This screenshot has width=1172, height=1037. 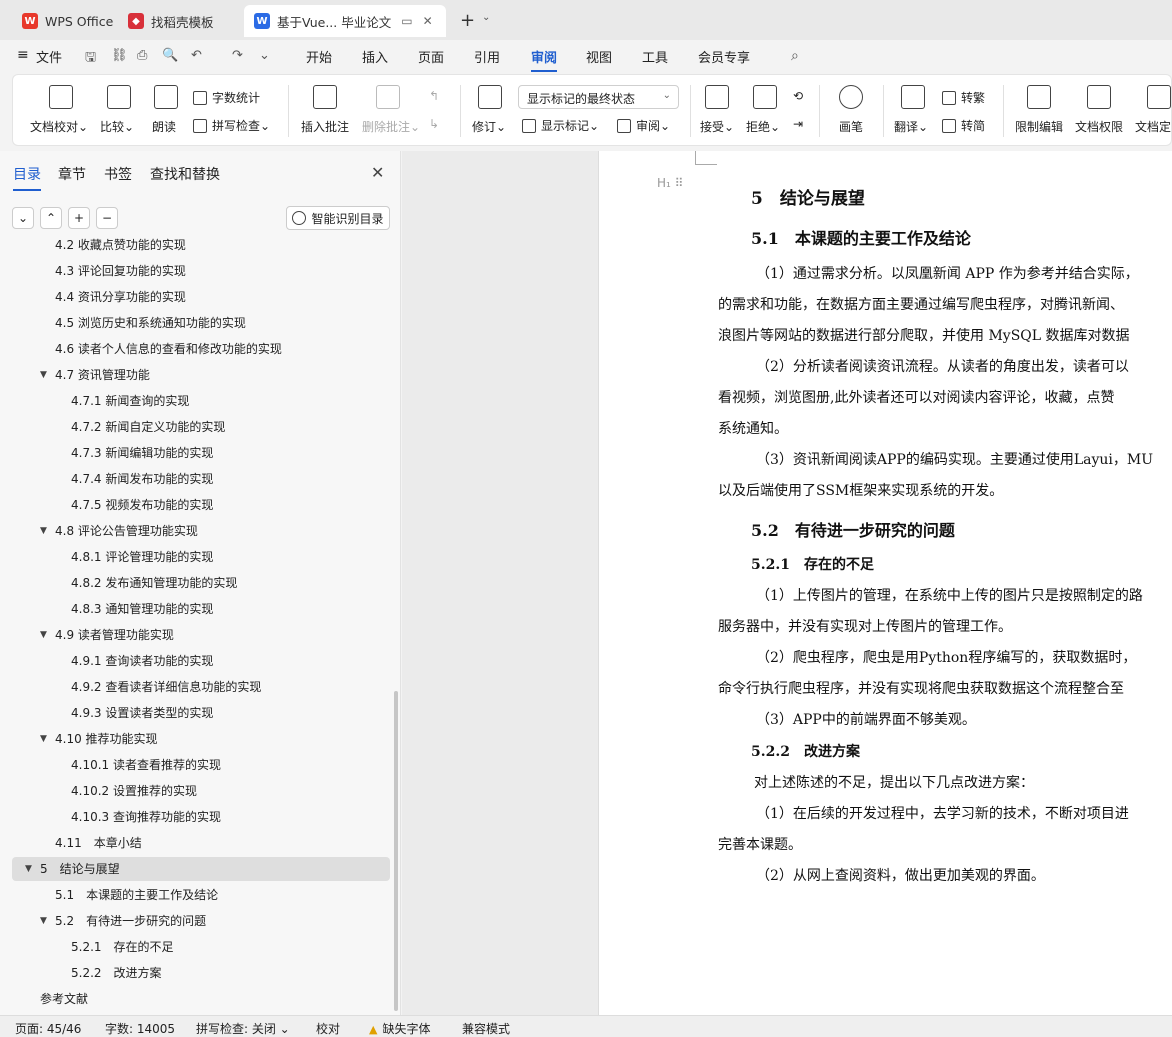 What do you see at coordinates (27, 177) in the screenshot?
I see `nav-tab-toc: 目录` at bounding box center [27, 177].